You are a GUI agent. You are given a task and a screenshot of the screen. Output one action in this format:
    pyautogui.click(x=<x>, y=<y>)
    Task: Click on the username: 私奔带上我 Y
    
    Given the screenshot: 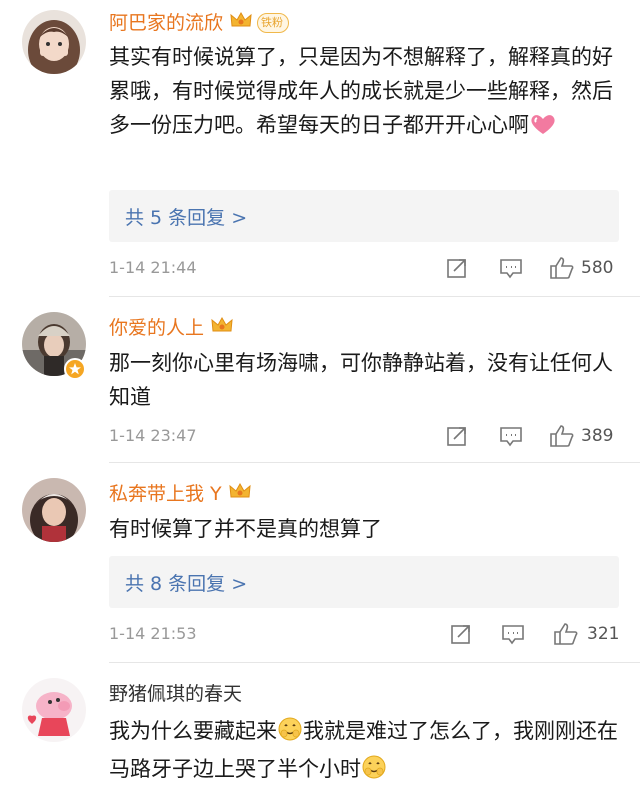 What is the action you would take?
    pyautogui.click(x=165, y=494)
    